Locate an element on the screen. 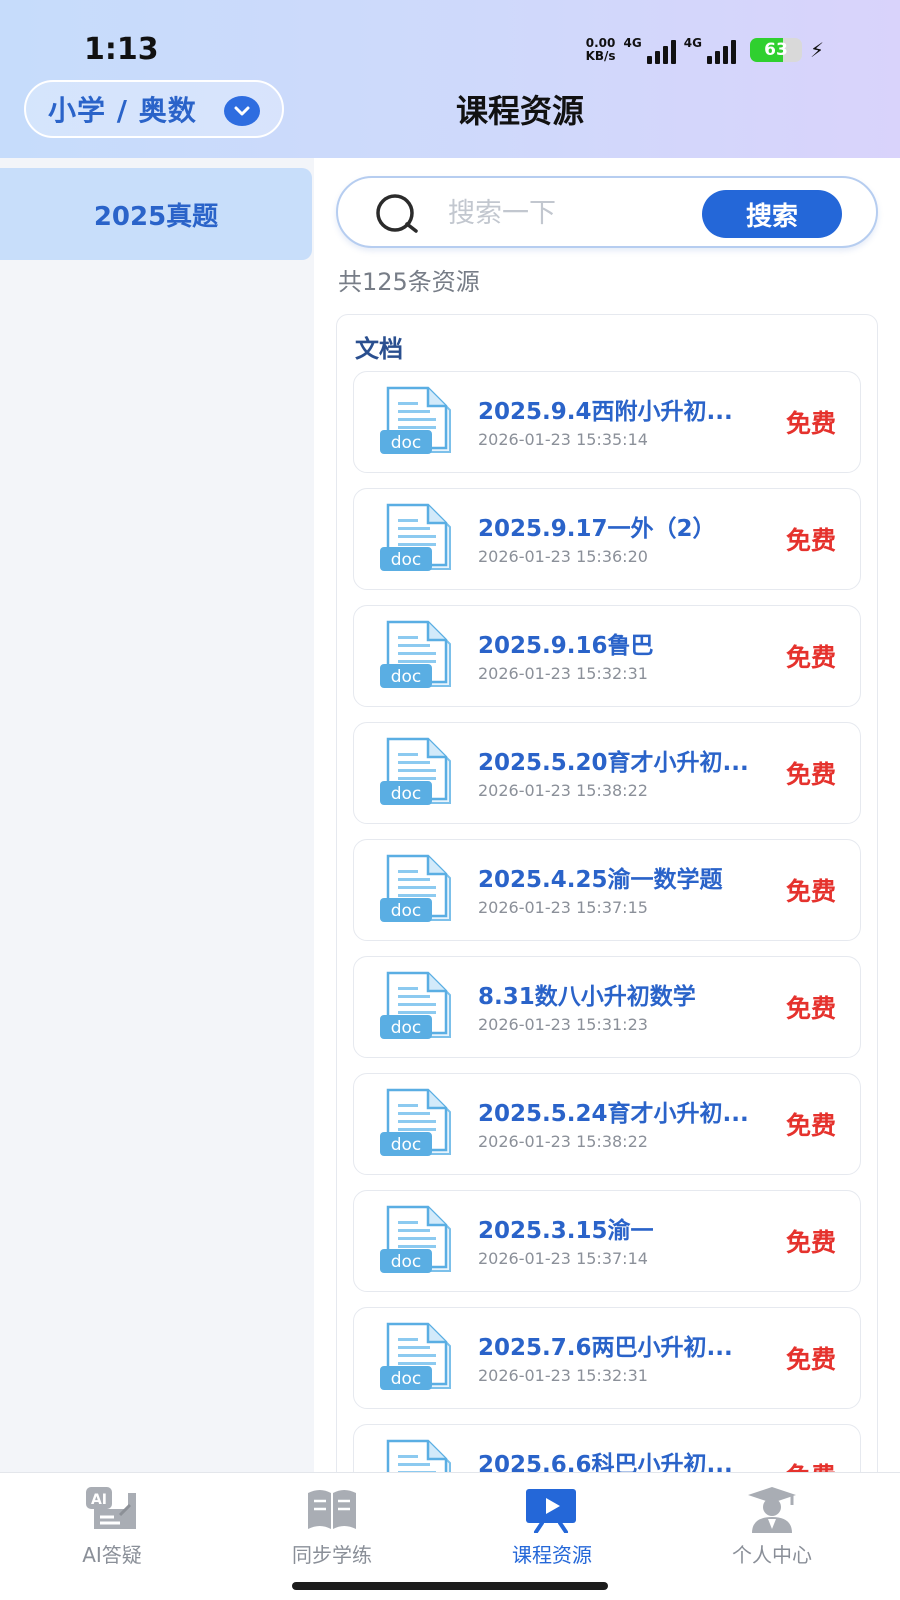 The height and width of the screenshot is (1600, 900). nav-item-sync-practice: 同步学练 is located at coordinates (332, 1527).